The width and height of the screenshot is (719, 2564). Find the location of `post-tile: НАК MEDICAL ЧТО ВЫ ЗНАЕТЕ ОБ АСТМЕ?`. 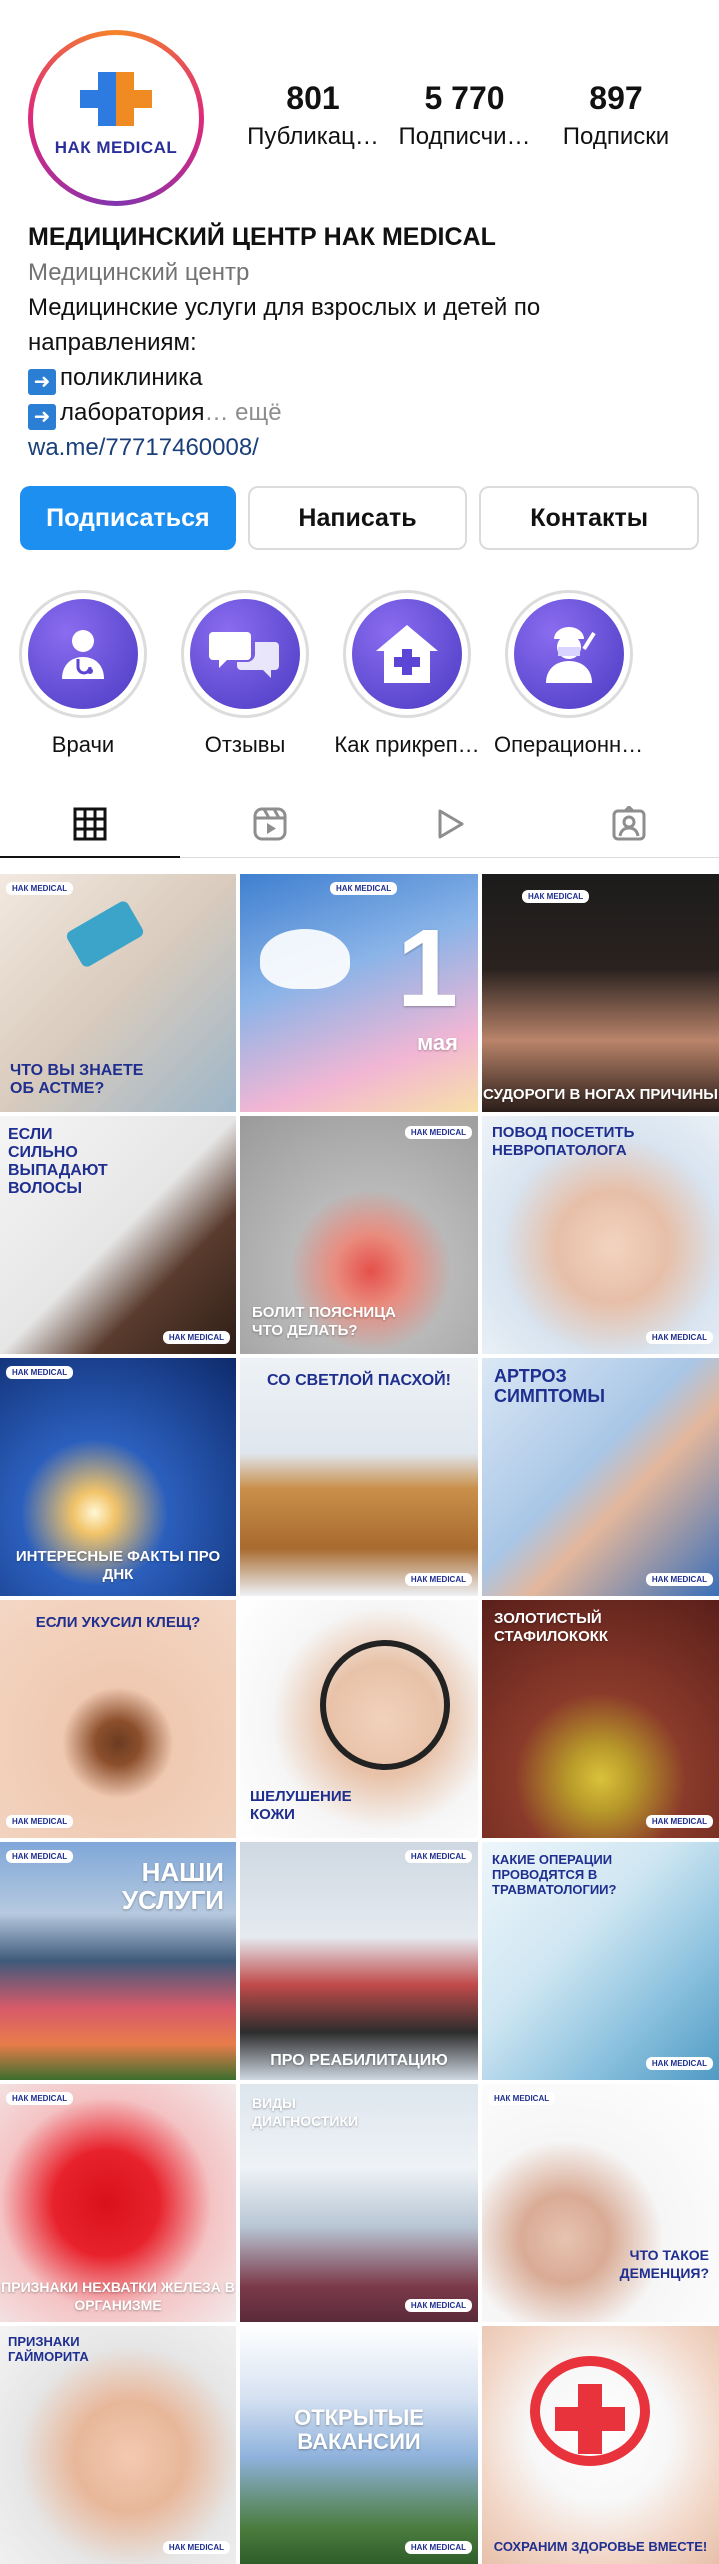

post-tile: НАК MEDICAL ЧТО ВЫ ЗНАЕТЕ ОБ АСТМЕ? is located at coordinates (118, 993).